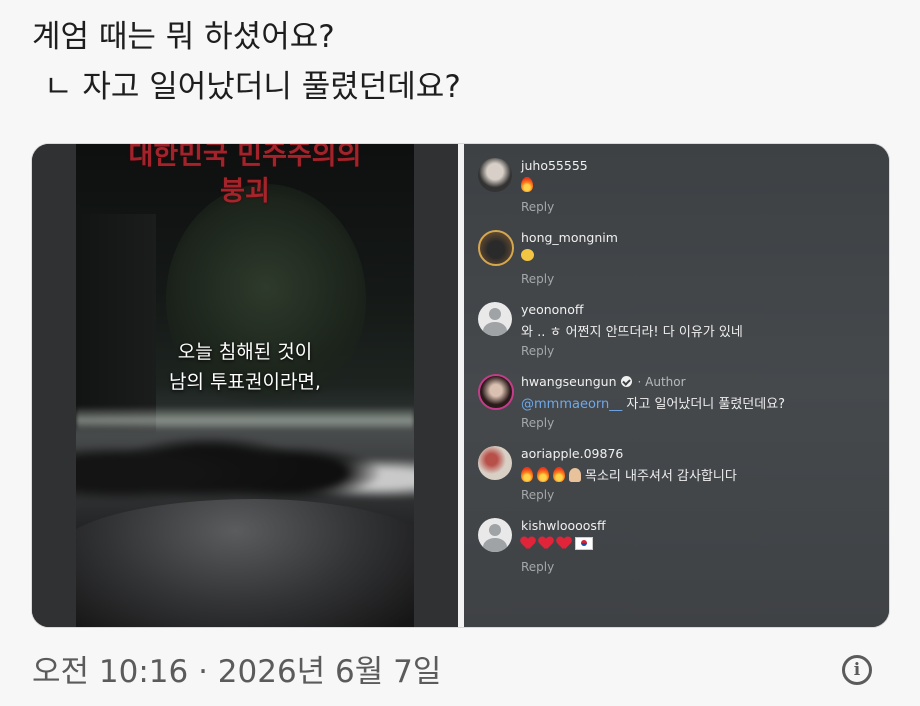  What do you see at coordinates (678, 553) in the screenshot?
I see `comment-item: kishwloooosff Reply` at bounding box center [678, 553].